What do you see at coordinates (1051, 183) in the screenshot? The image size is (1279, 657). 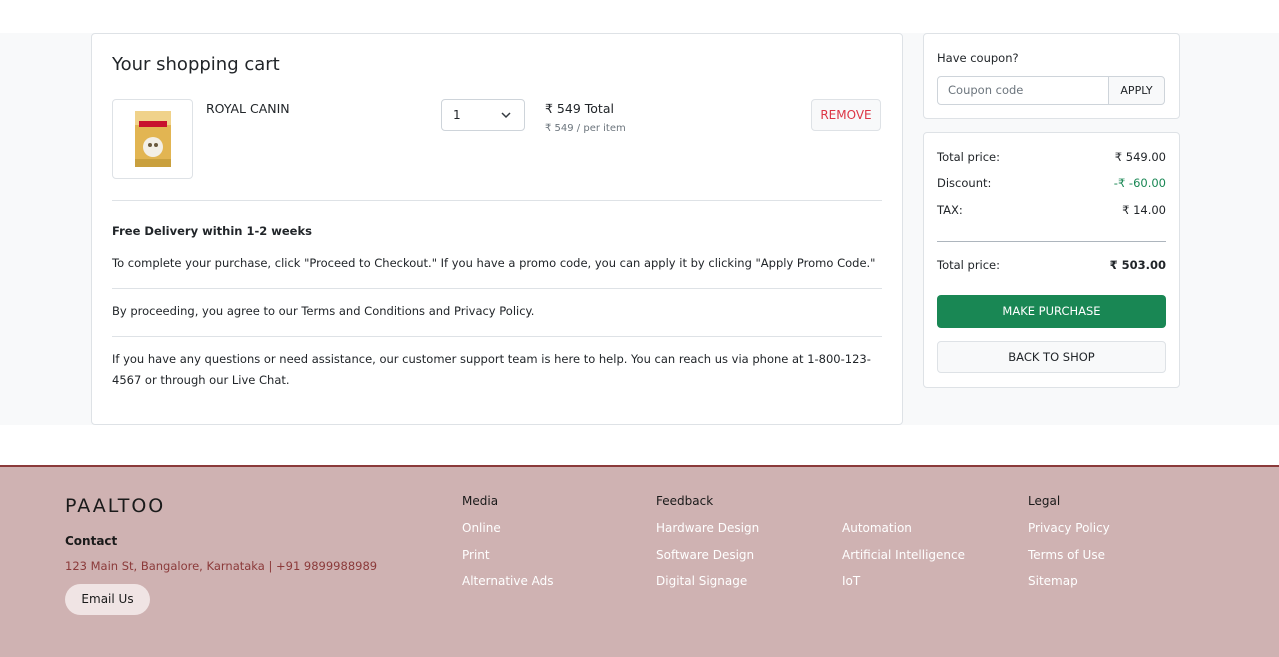 I see `summary-row-discount: Discount: -₹ -60.00` at bounding box center [1051, 183].